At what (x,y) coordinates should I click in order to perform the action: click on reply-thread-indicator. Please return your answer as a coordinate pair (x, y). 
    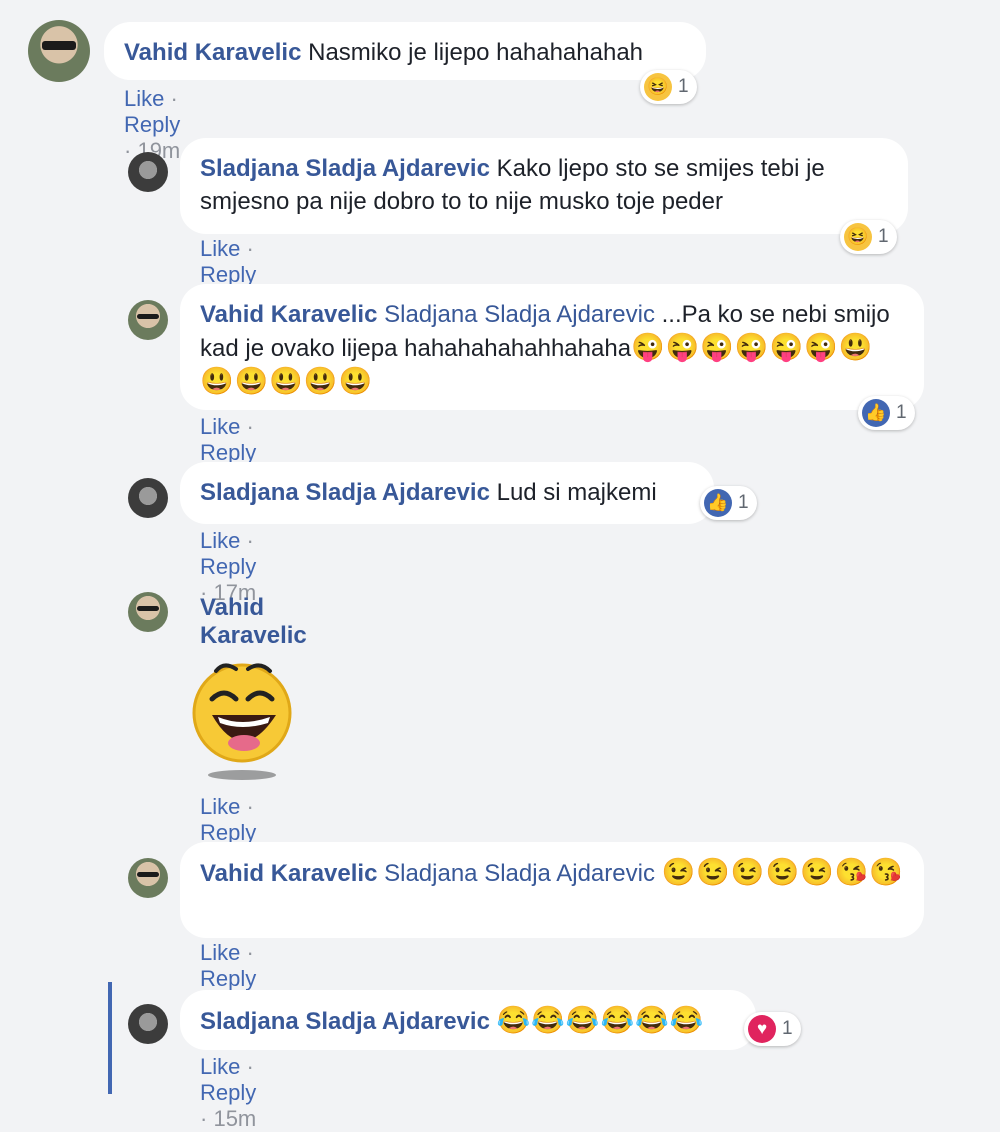
    Looking at the image, I should click on (110, 1038).